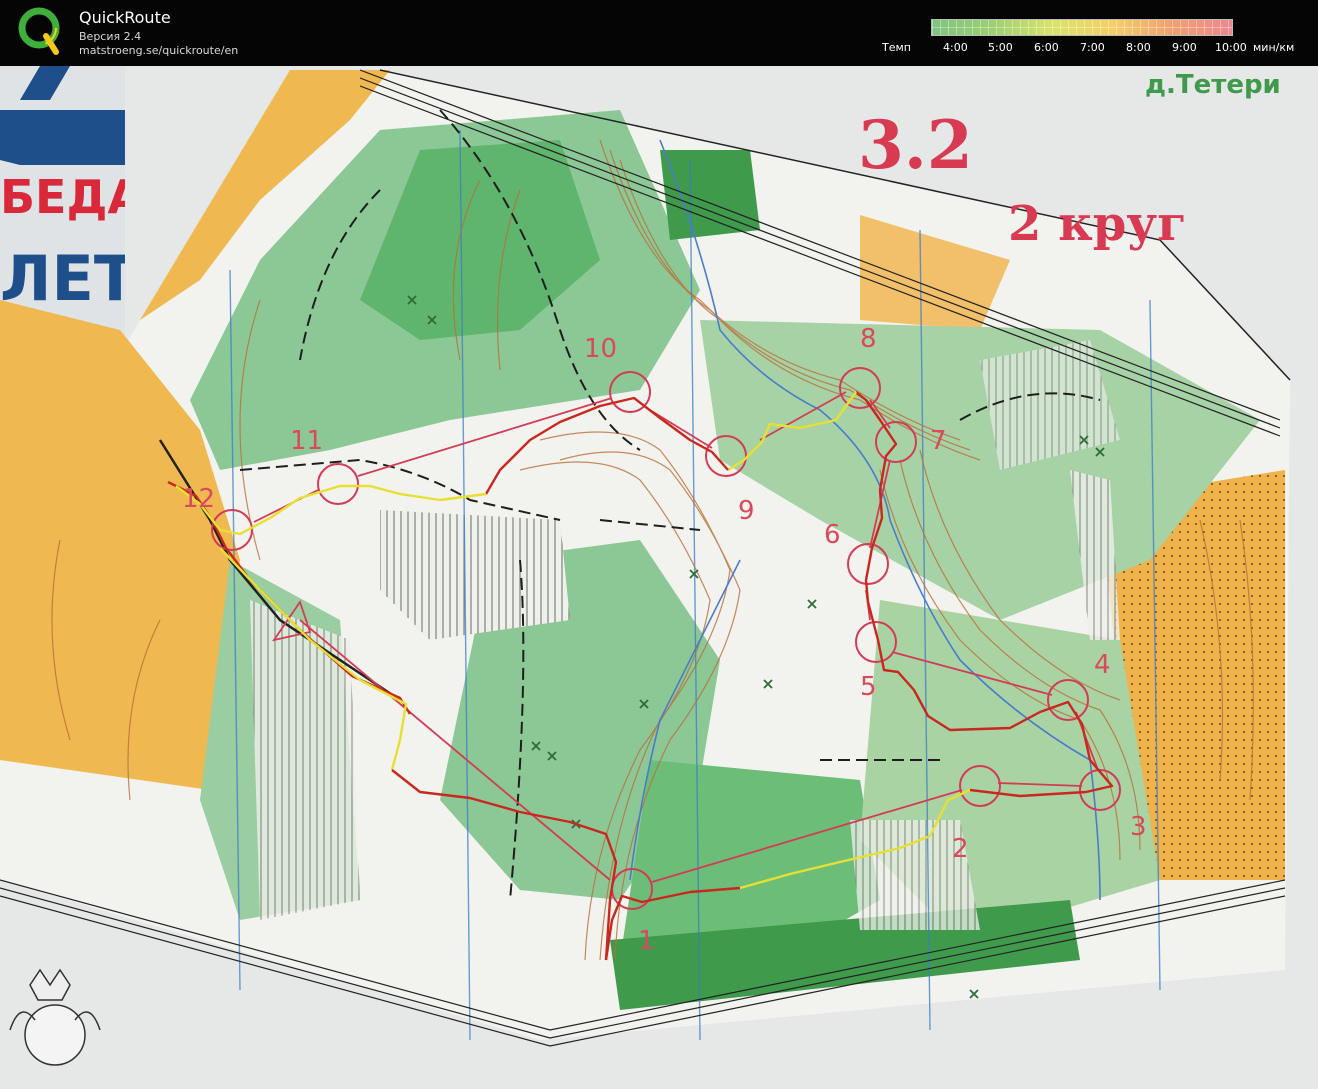 The width and height of the screenshot is (1318, 1089). Describe the element at coordinates (915, 145) in the screenshot. I see `course-label: 3.2` at that location.